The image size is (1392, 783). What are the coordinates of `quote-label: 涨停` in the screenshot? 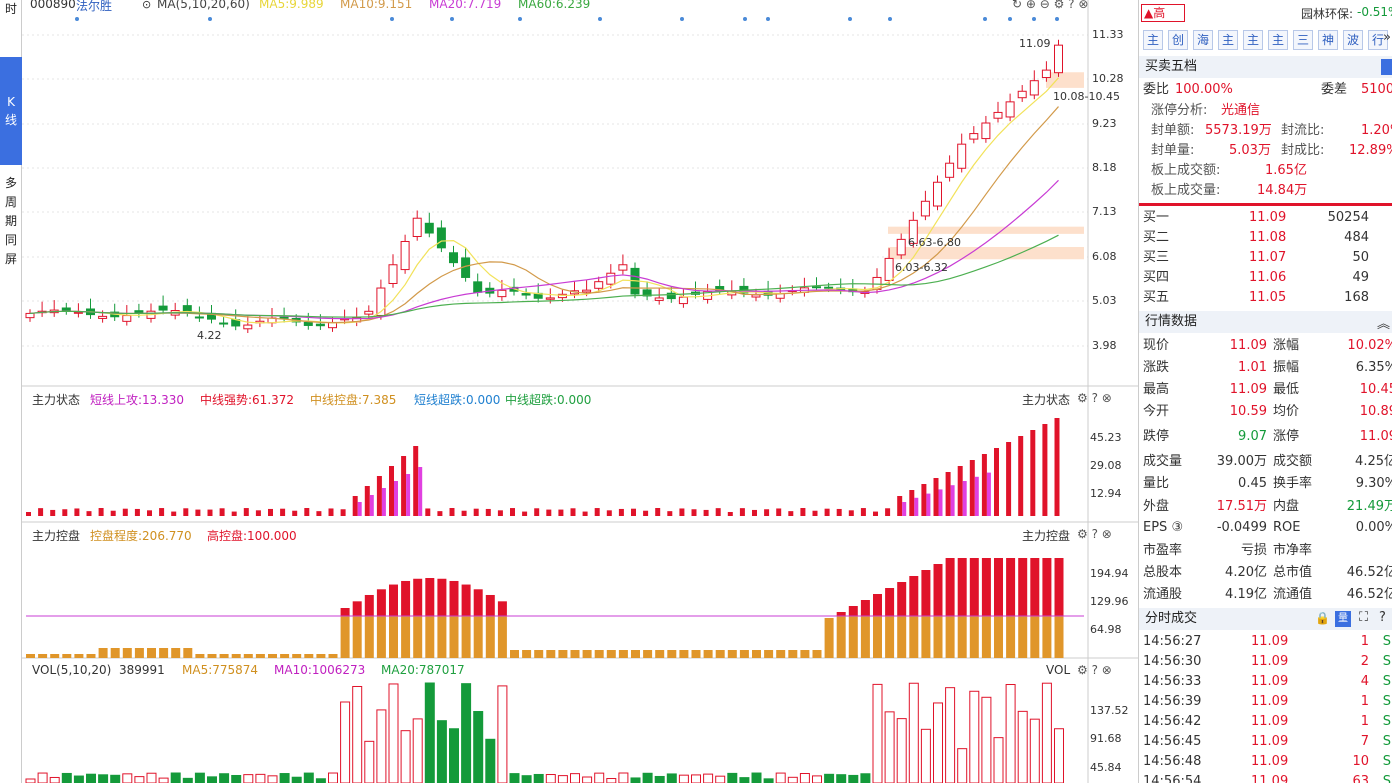 It's located at (1286, 436).